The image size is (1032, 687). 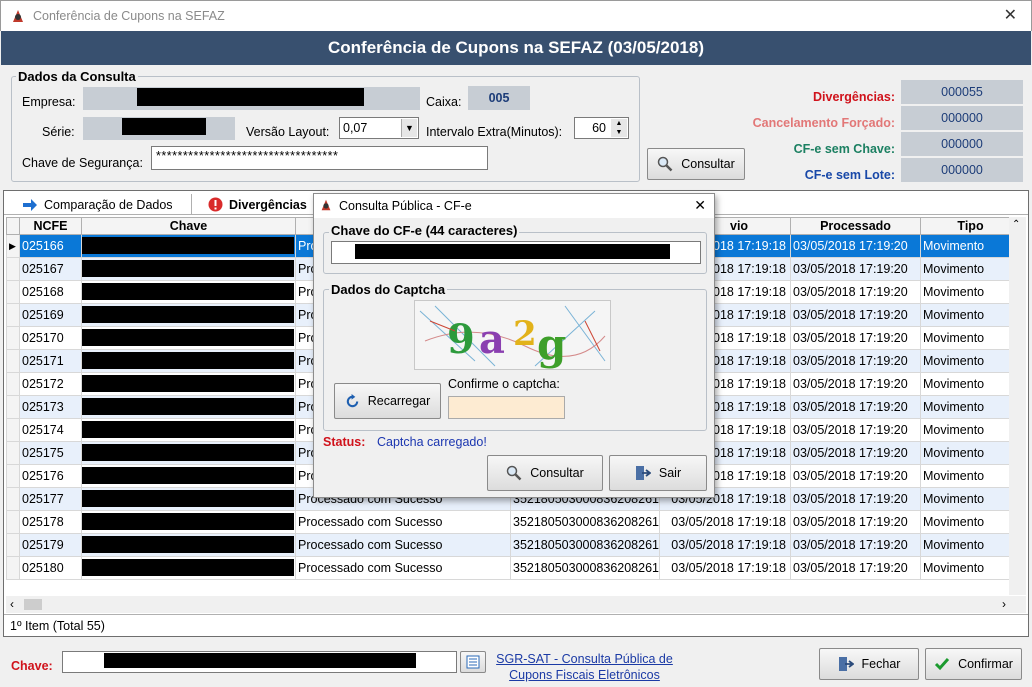 I want to click on confirme-captcha-label: Confirme o captcha:, so click(x=504, y=384).